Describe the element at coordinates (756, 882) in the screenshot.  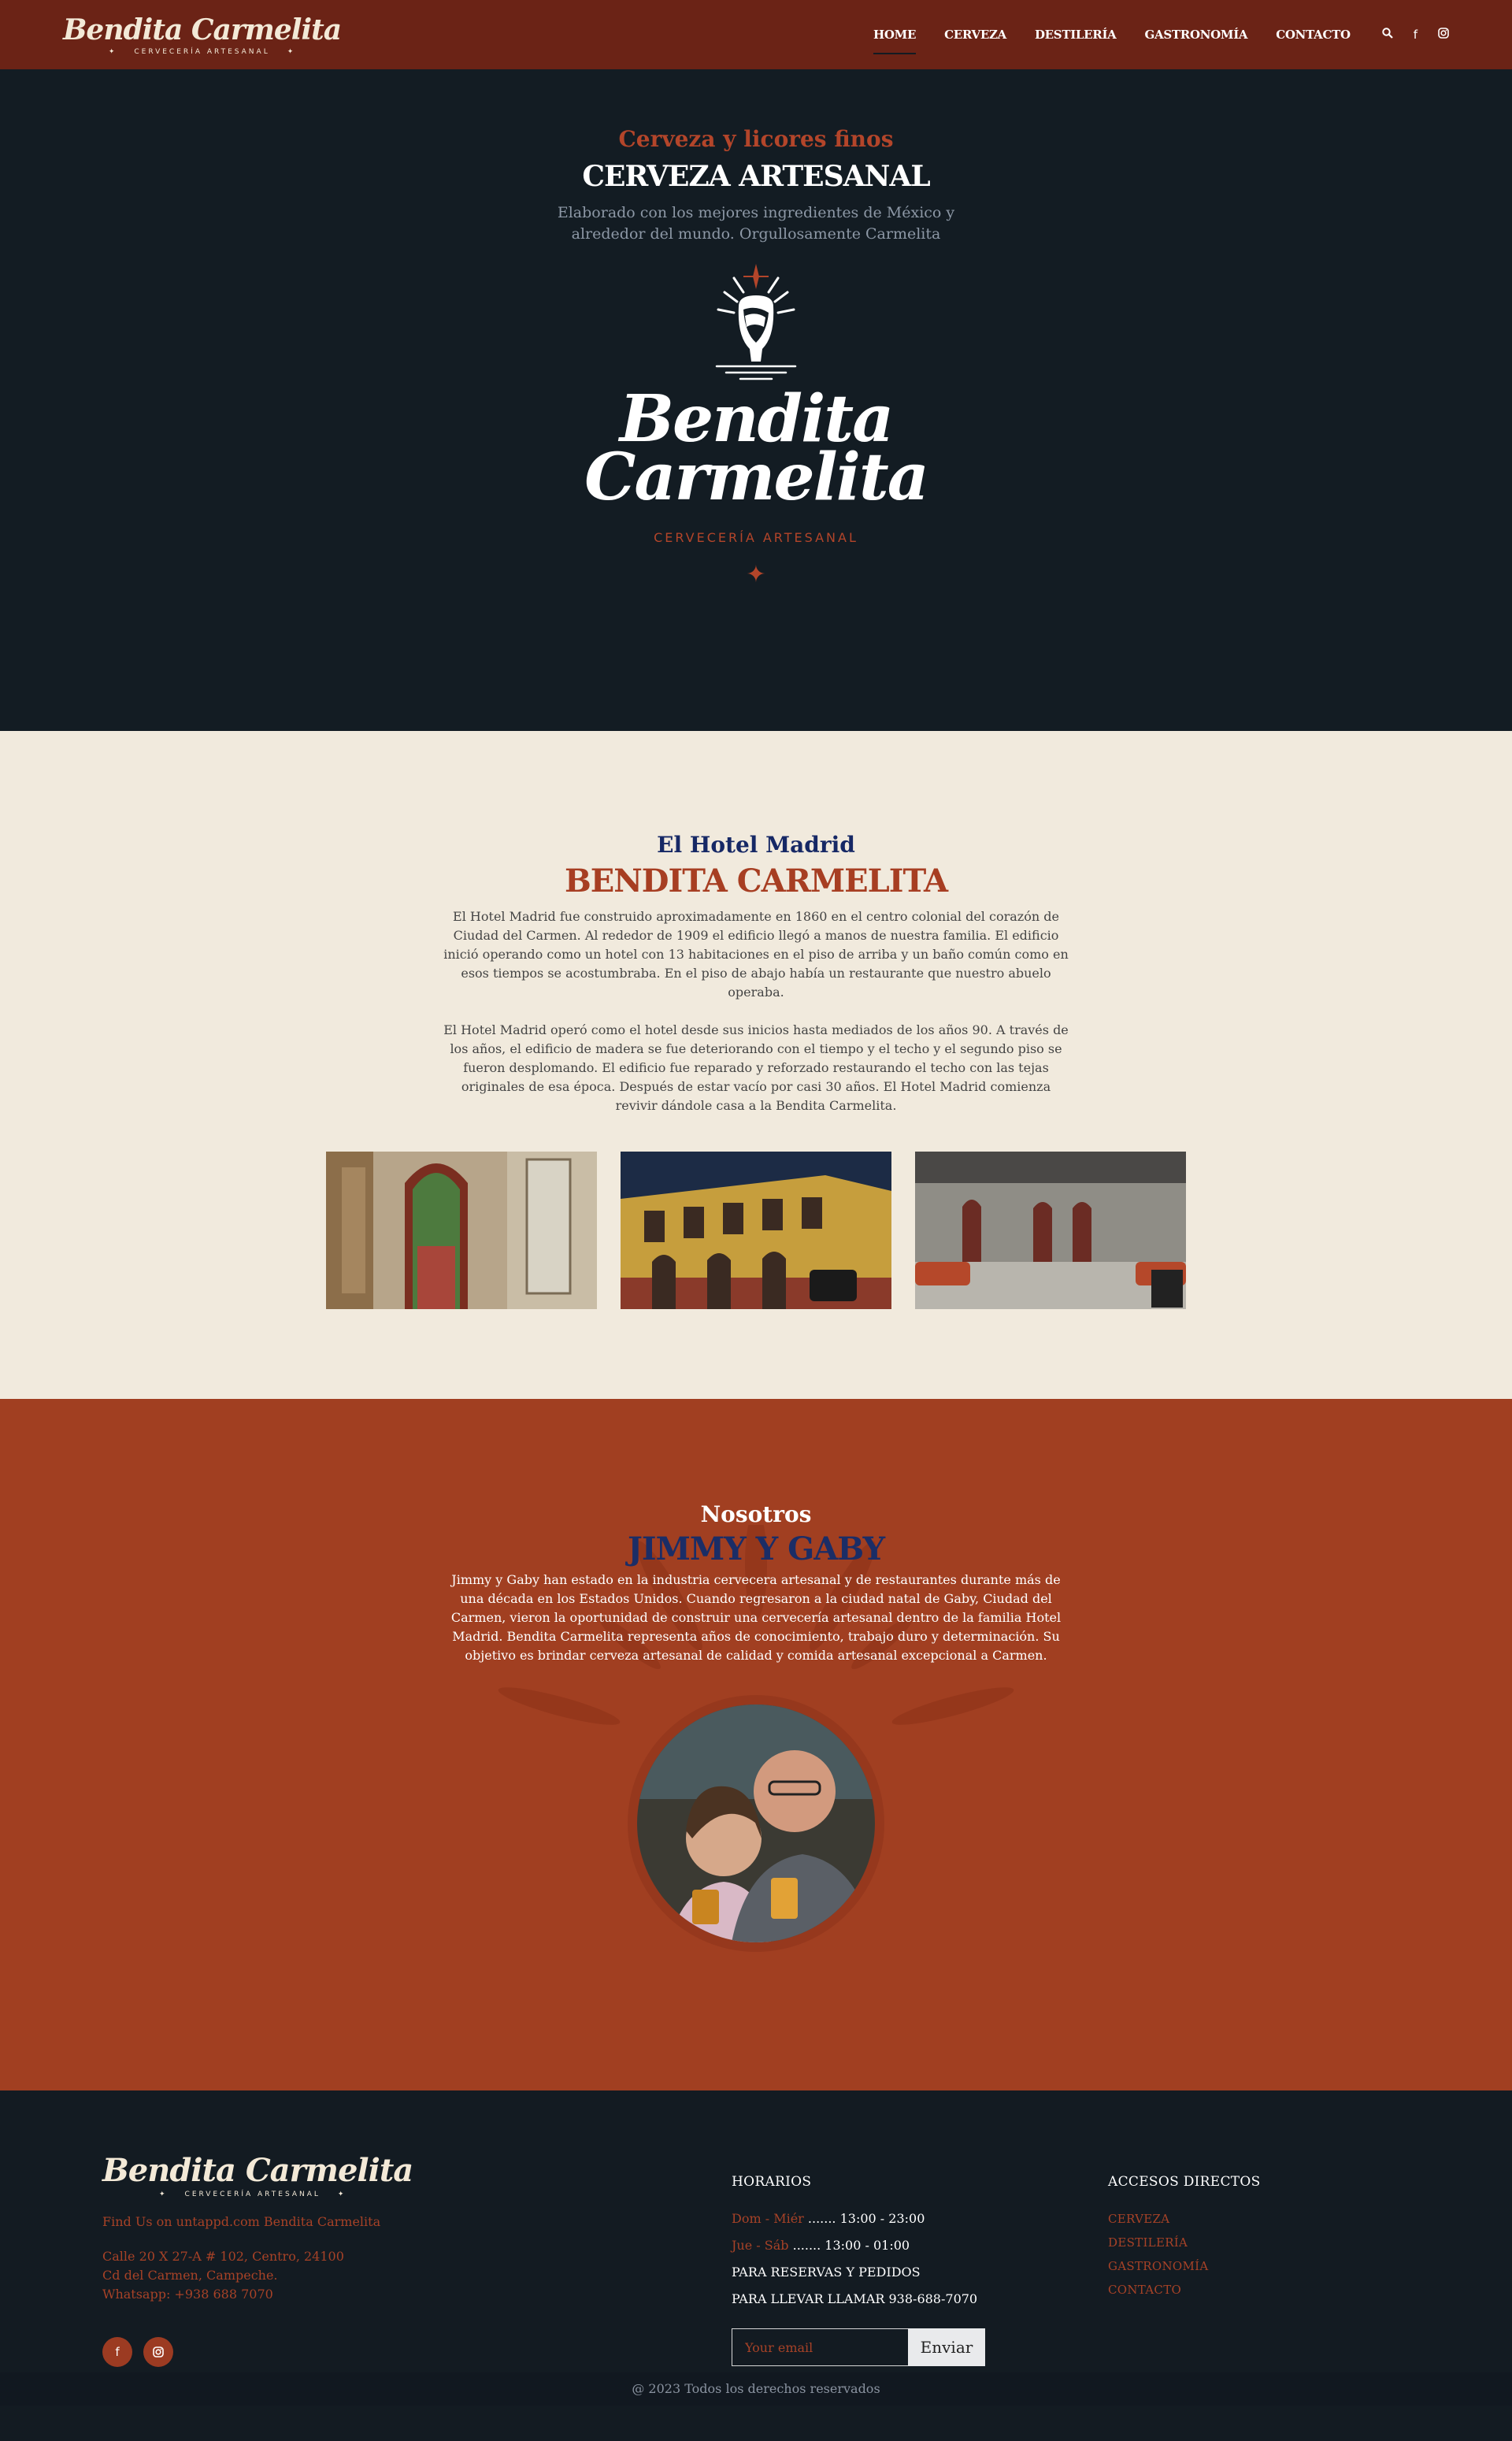
I see `hotel-title: BENDITA CARMELITA` at that location.